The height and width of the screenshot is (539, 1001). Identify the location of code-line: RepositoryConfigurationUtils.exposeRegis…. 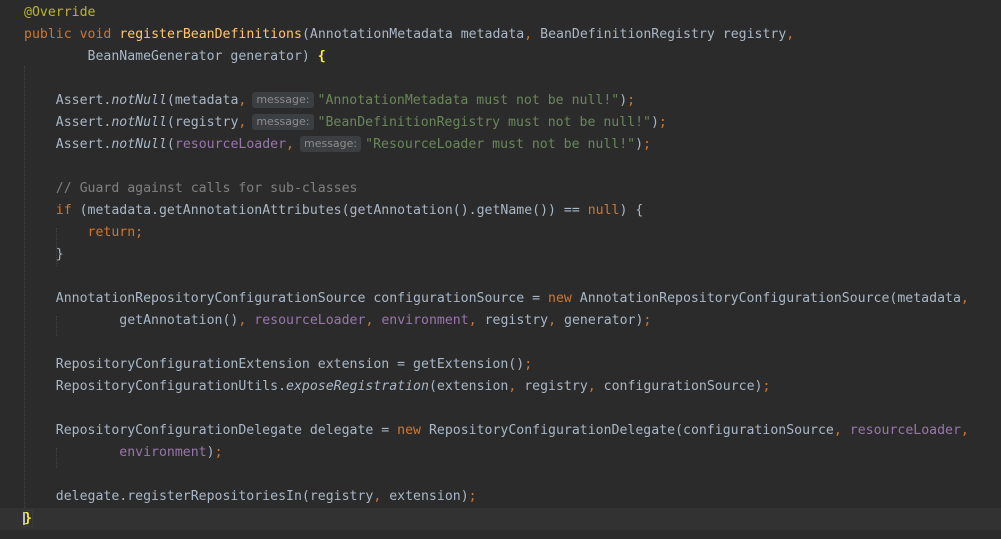
(500, 387).